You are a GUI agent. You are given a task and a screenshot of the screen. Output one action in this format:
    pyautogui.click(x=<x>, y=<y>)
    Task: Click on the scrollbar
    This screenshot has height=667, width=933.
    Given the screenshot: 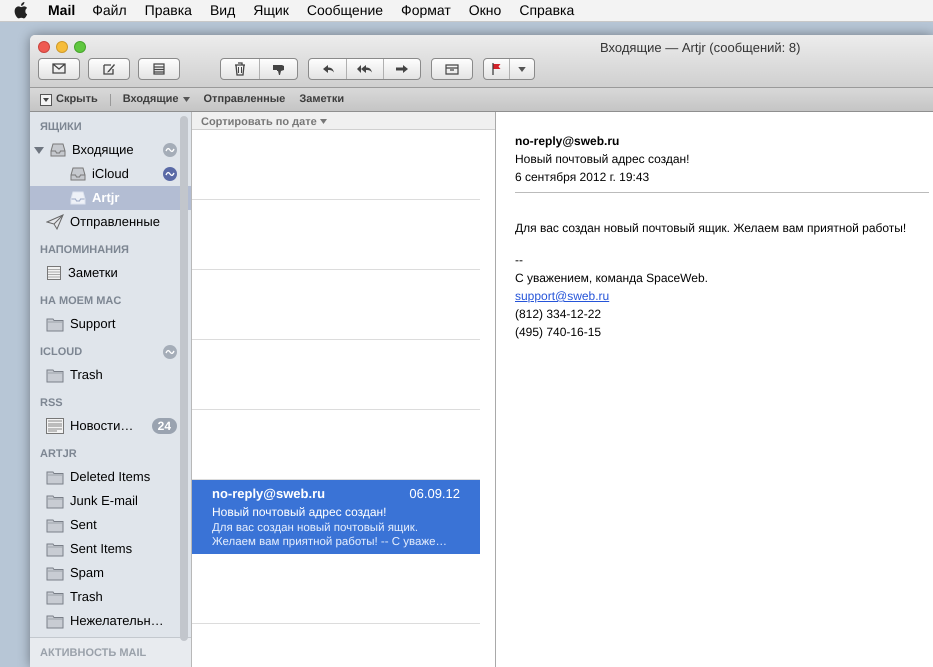 What is the action you would take?
    pyautogui.click(x=184, y=378)
    